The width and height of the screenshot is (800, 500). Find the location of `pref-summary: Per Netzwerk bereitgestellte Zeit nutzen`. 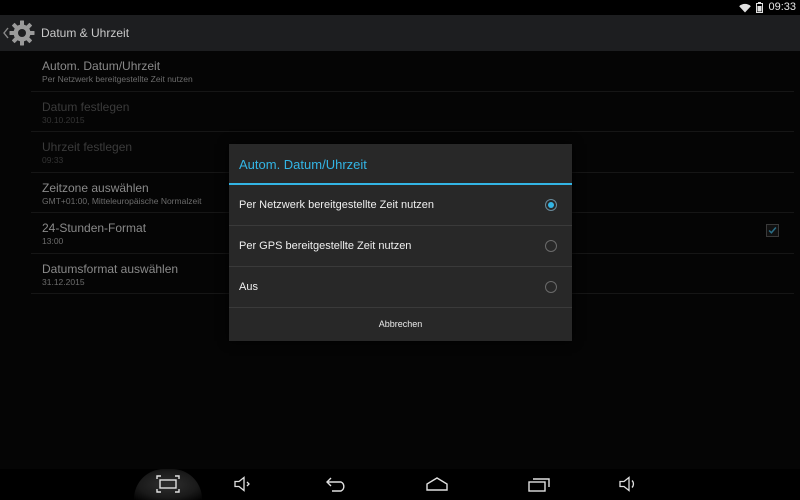

pref-summary: Per Netzwerk bereitgestellte Zeit nutzen is located at coordinates (117, 79).